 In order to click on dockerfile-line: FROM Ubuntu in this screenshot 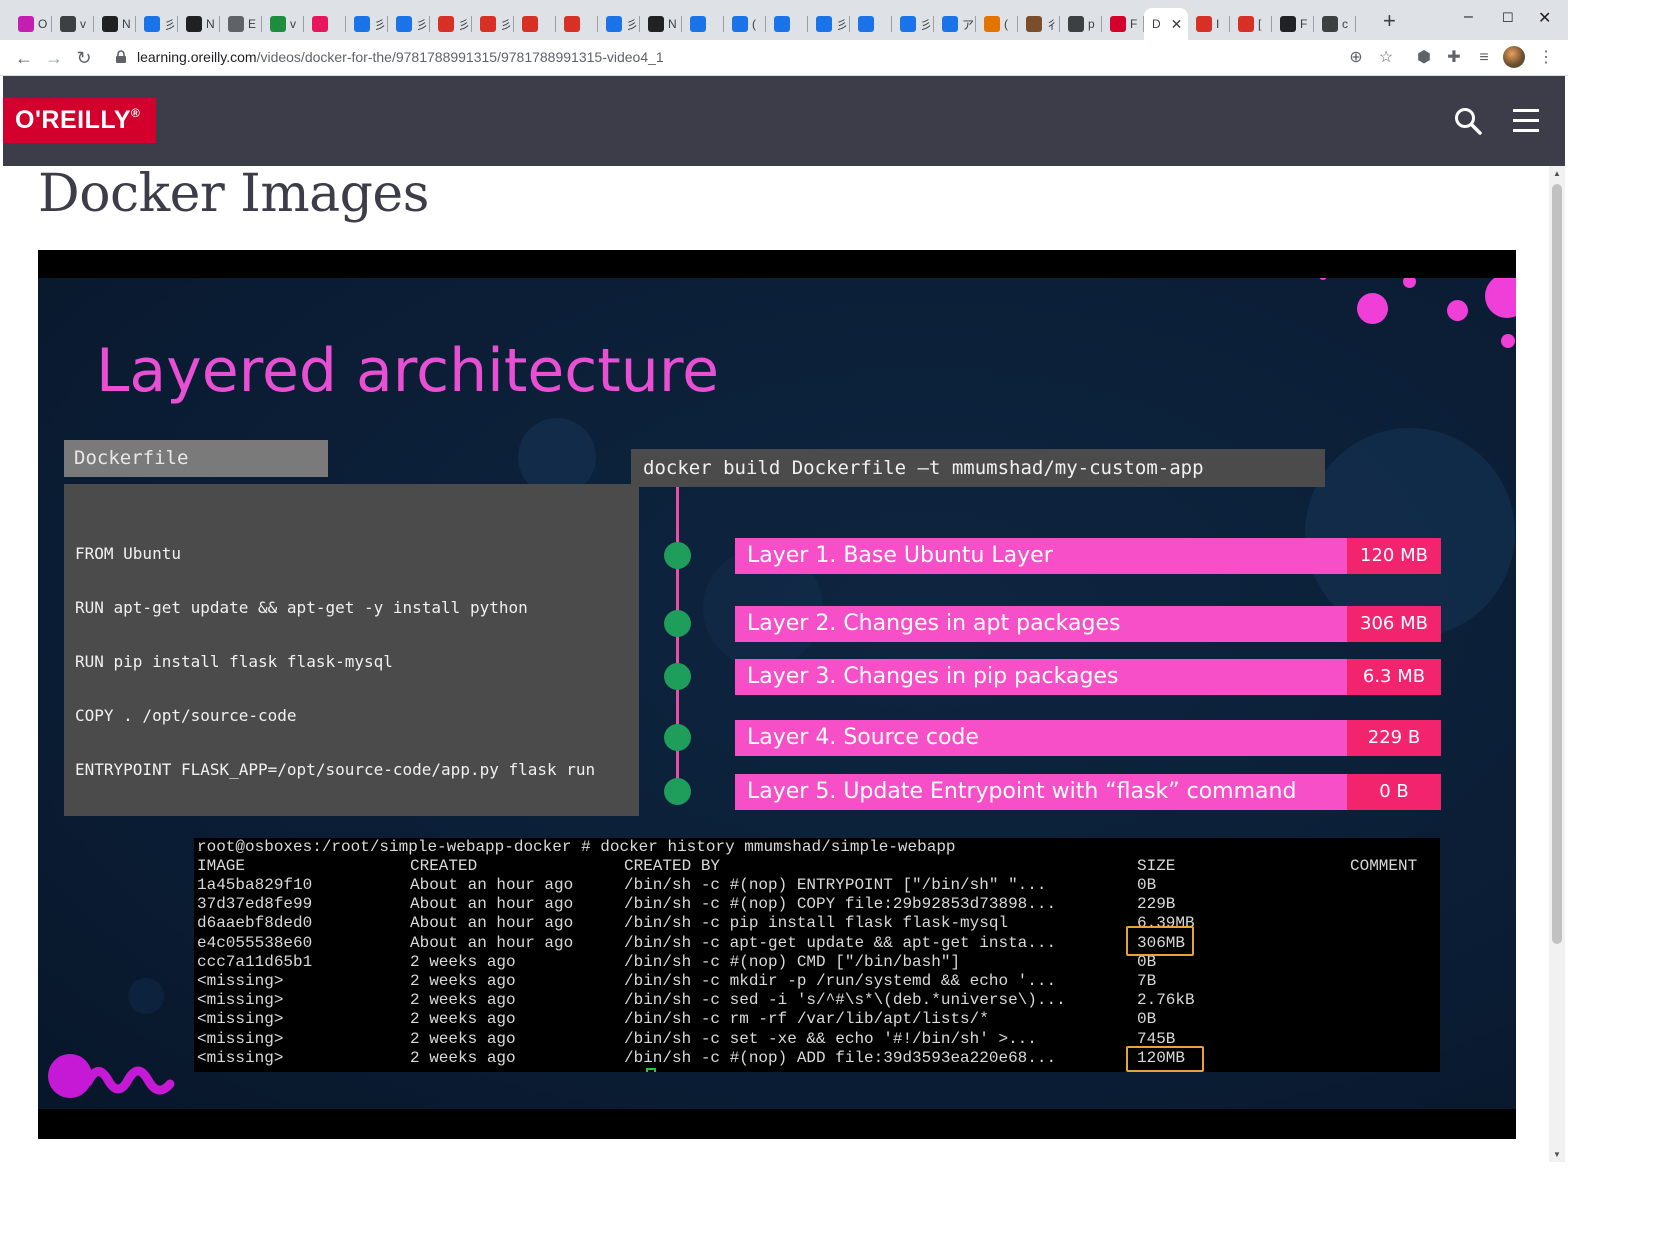, I will do `click(128, 553)`.